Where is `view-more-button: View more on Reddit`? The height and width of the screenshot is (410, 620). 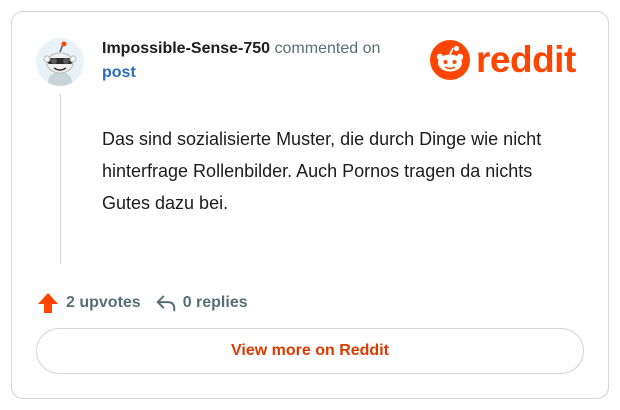 view-more-button: View more on Reddit is located at coordinates (310, 351).